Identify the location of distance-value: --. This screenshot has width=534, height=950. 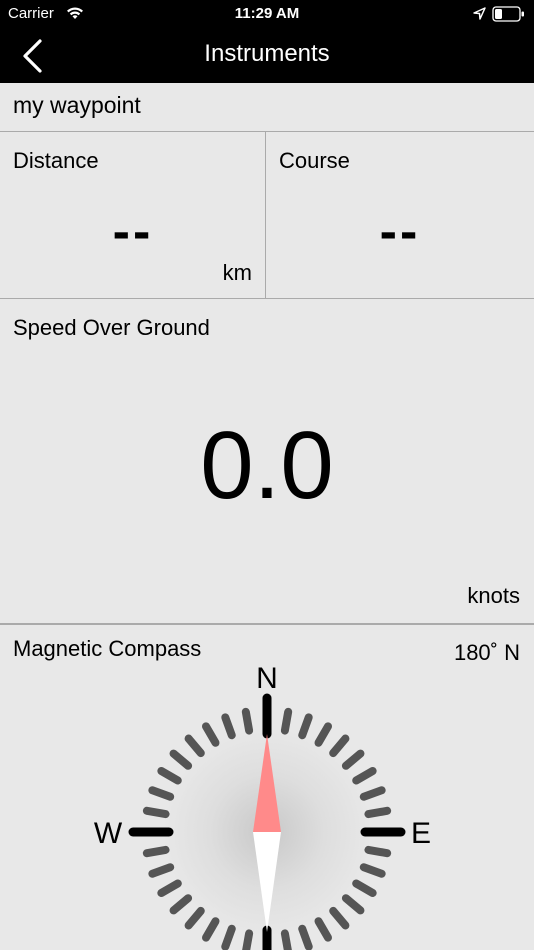
(133, 232).